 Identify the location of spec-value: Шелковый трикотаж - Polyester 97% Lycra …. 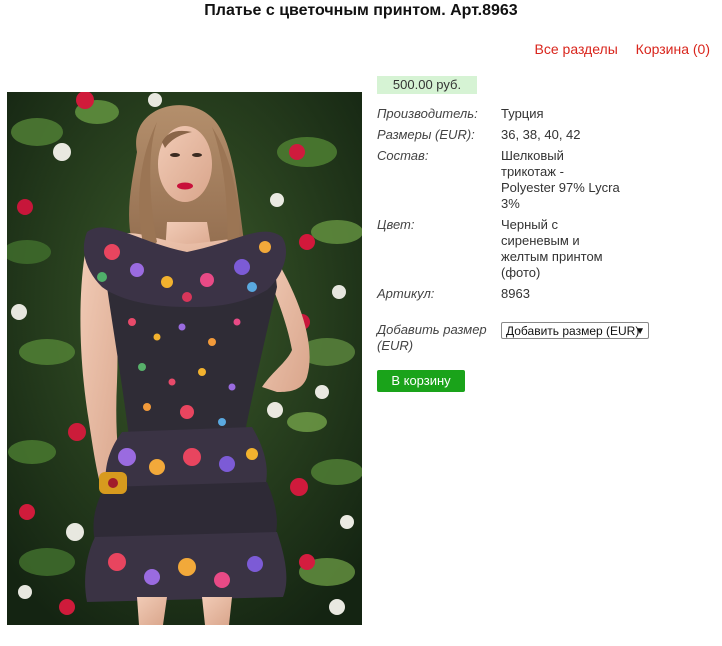
(560, 179).